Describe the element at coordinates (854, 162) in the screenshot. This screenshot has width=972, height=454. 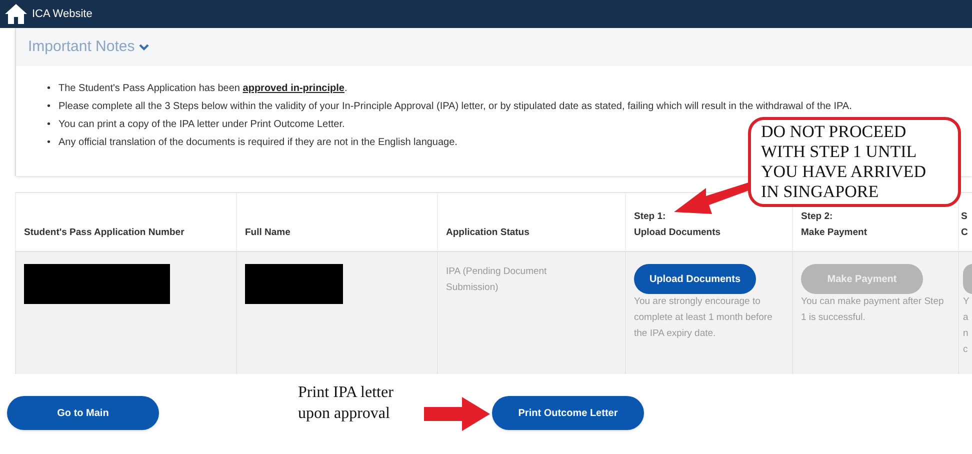
I see `warning-callout: DO NOT PROCEED WITH STEP 1 UNTIL YOU HAVE ARRIVED IN SINGAPORE` at that location.